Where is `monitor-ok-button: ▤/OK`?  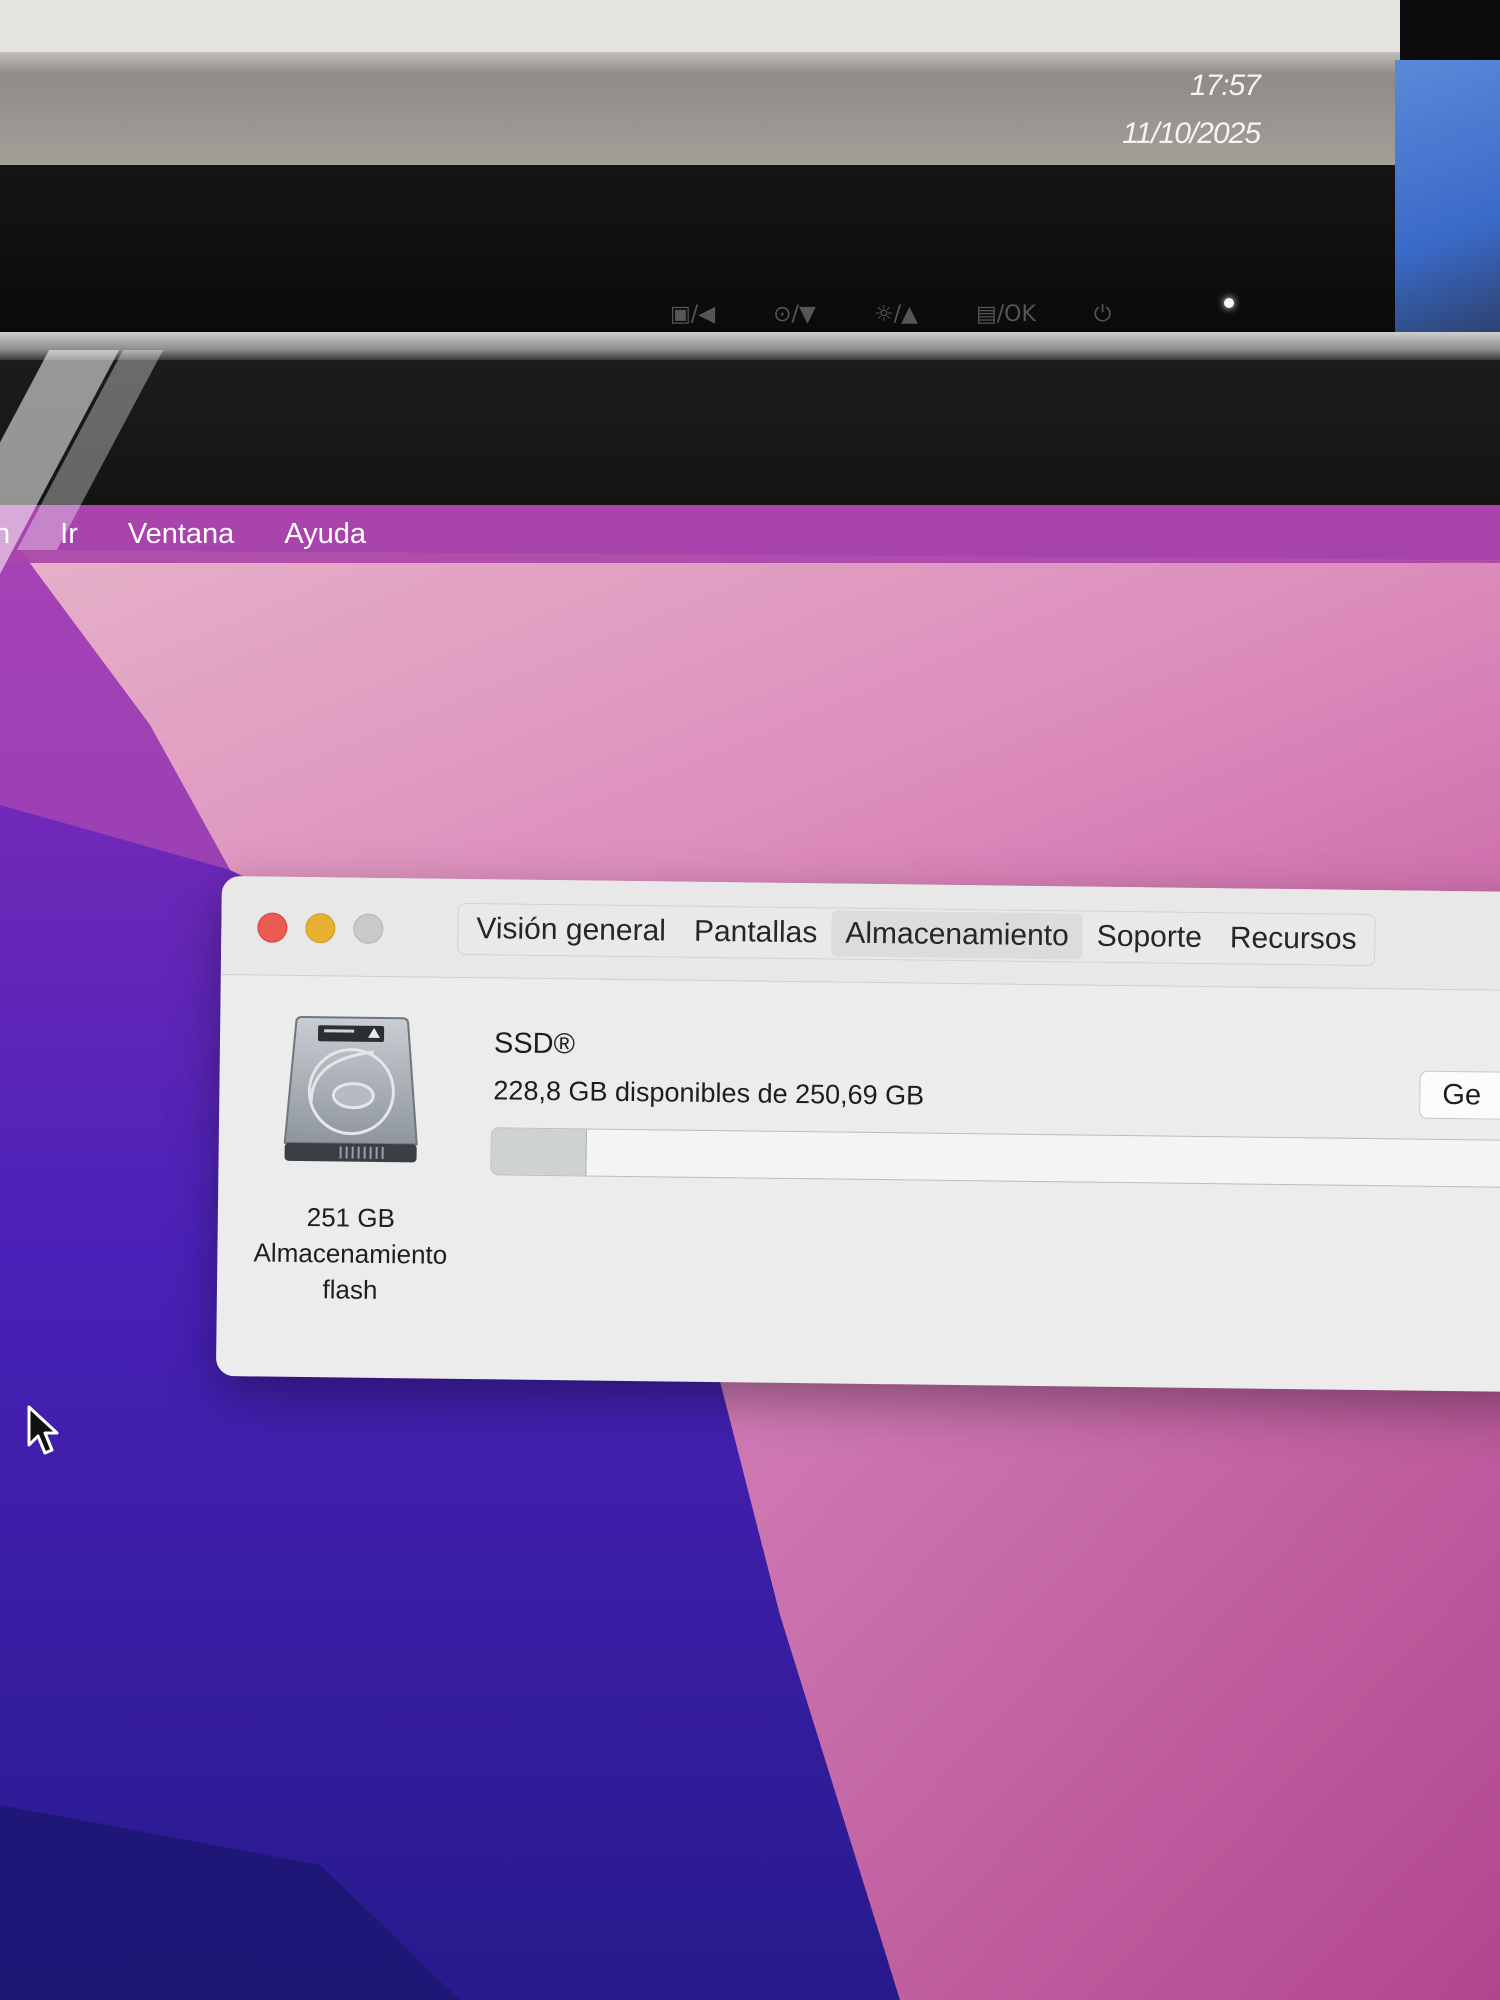 monitor-ok-button: ▤/OK is located at coordinates (1006, 314).